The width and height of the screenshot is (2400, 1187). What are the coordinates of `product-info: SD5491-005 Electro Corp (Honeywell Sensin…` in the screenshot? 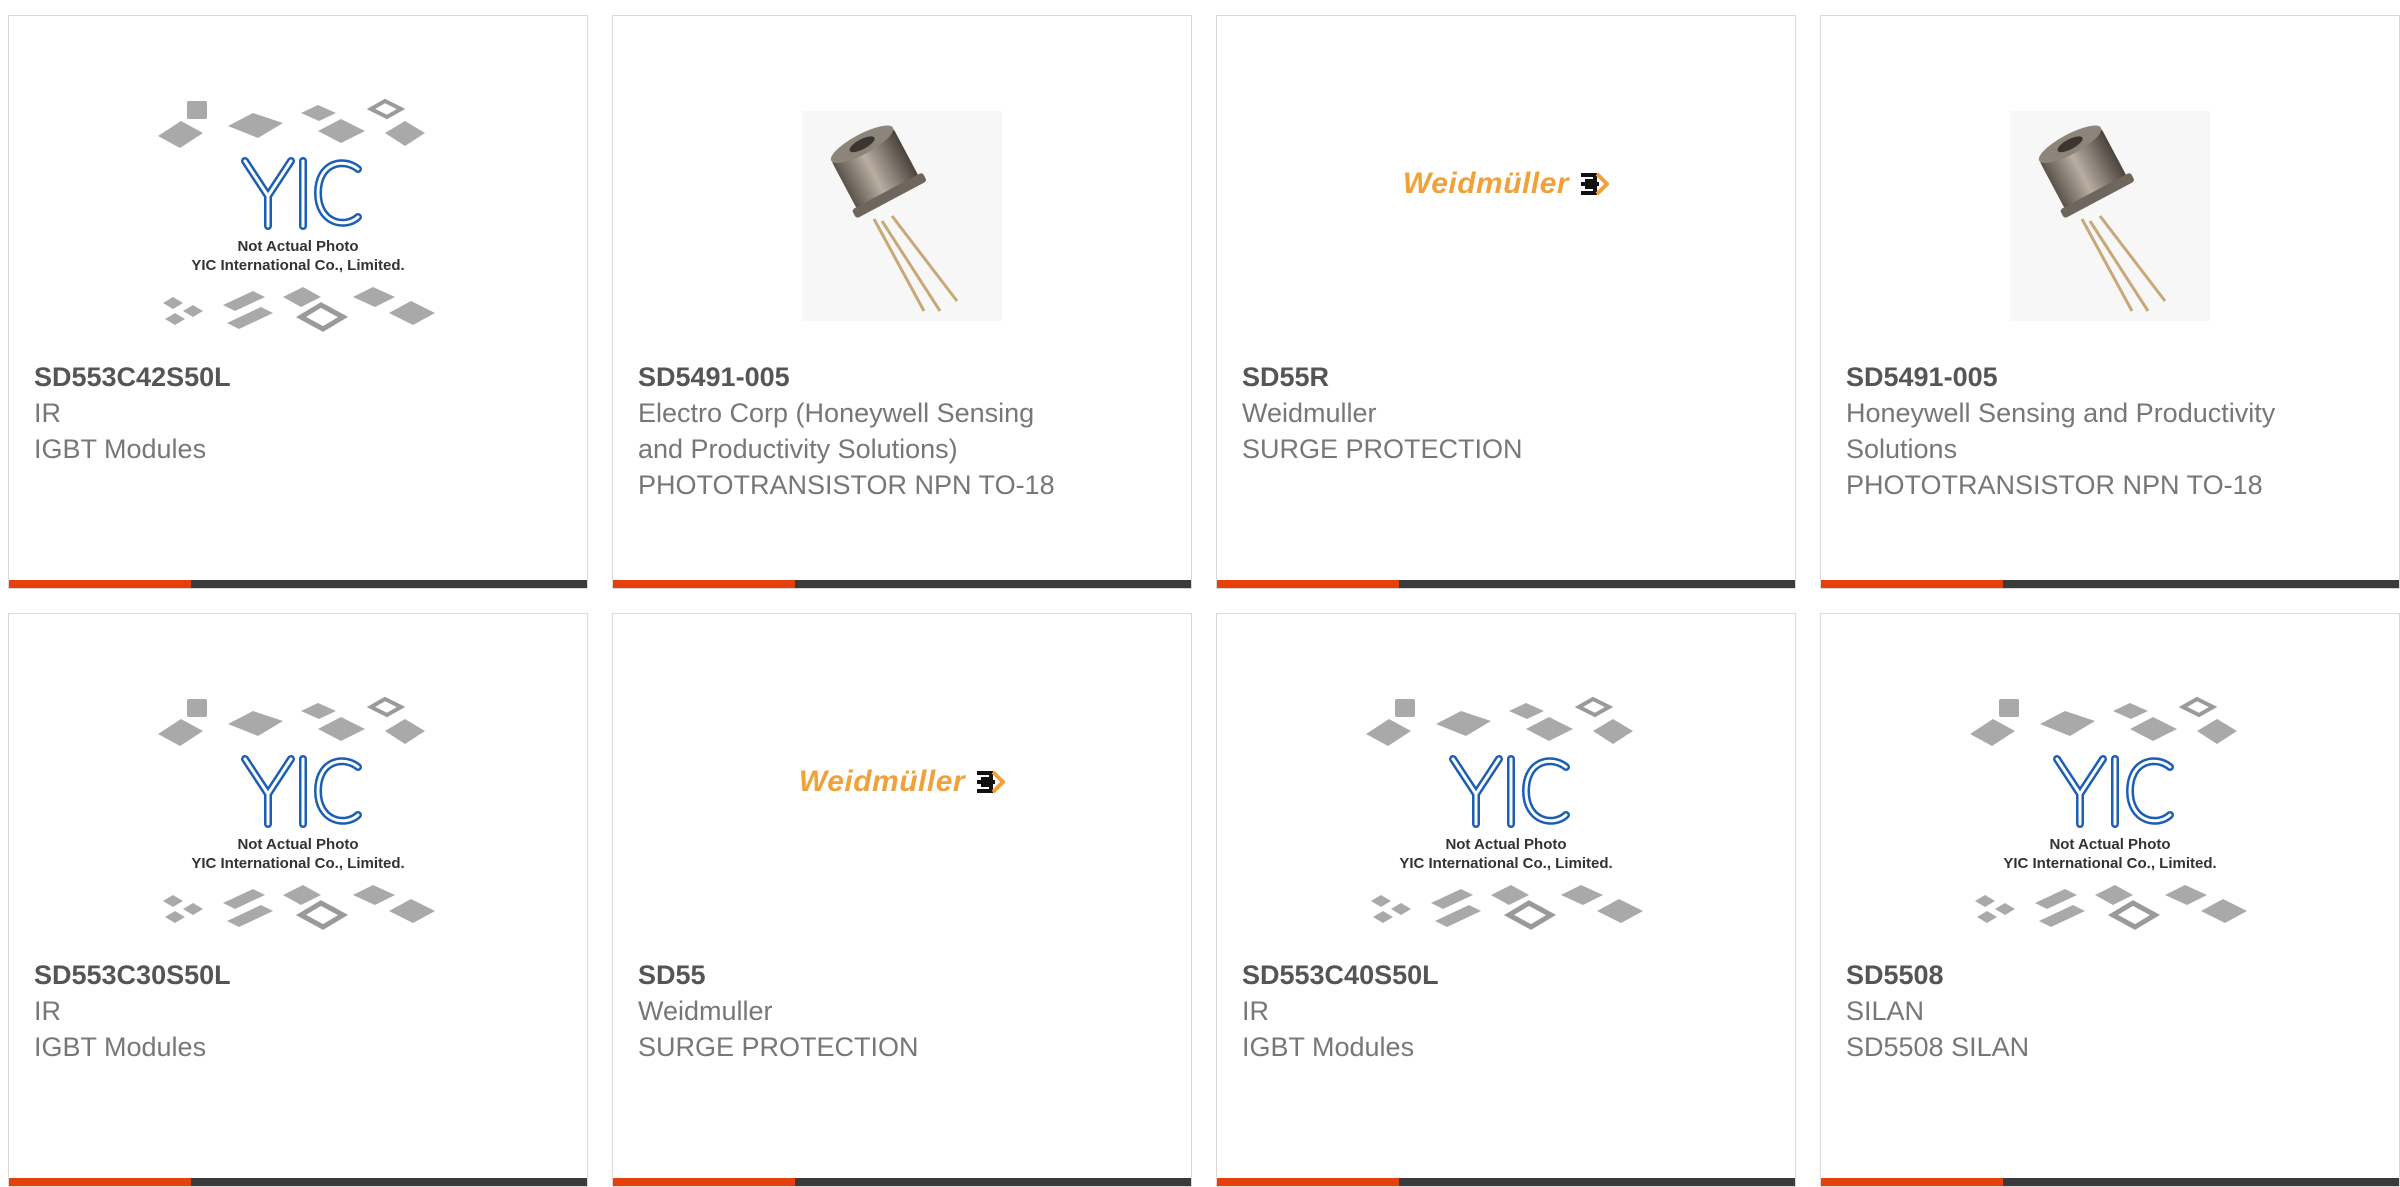 It's located at (858, 431).